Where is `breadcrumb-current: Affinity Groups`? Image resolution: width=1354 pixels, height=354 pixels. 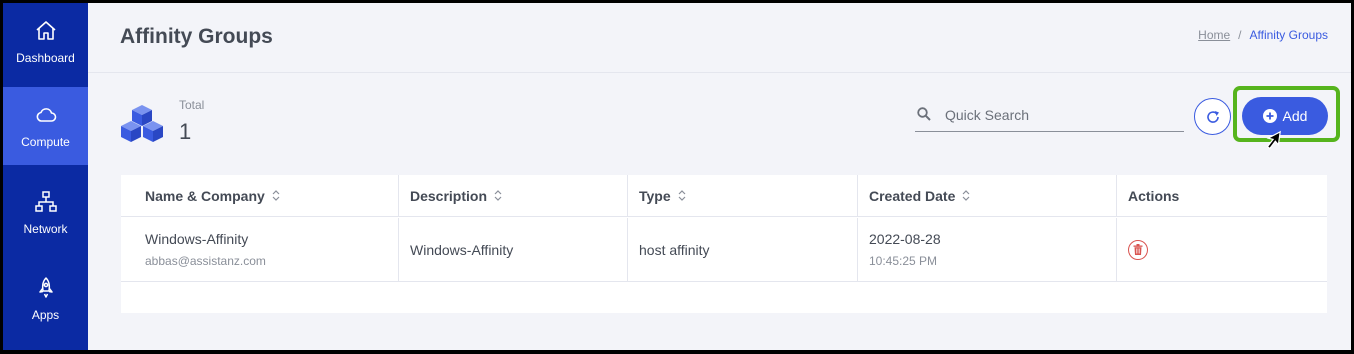 breadcrumb-current: Affinity Groups is located at coordinates (1288, 35).